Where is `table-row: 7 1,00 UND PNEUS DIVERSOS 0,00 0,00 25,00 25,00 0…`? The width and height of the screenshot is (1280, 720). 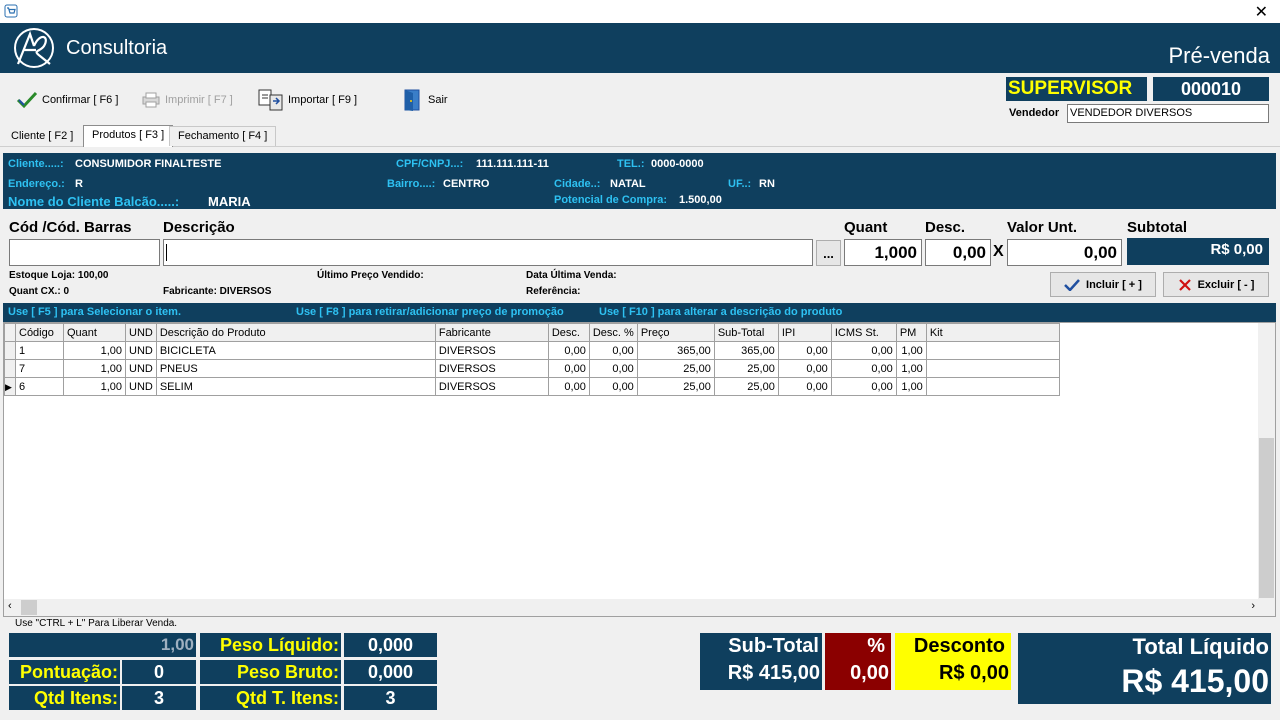 table-row: 7 1,00 UND PNEUS DIVERSOS 0,00 0,00 25,00 25,00 0… is located at coordinates (532, 368).